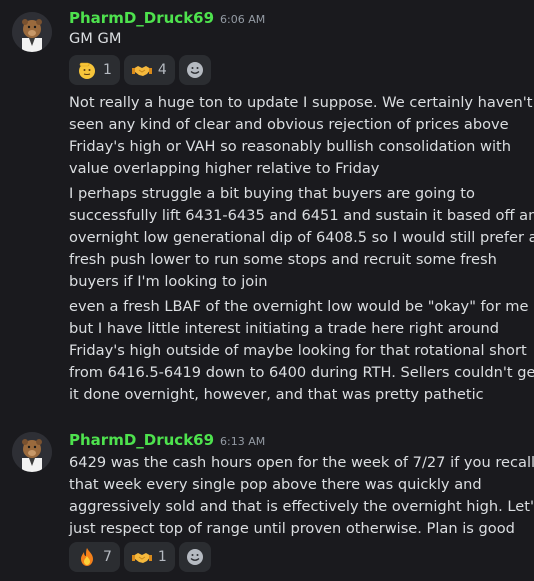  Describe the element at coordinates (162, 70) in the screenshot. I see `reaction-count: 4` at that location.